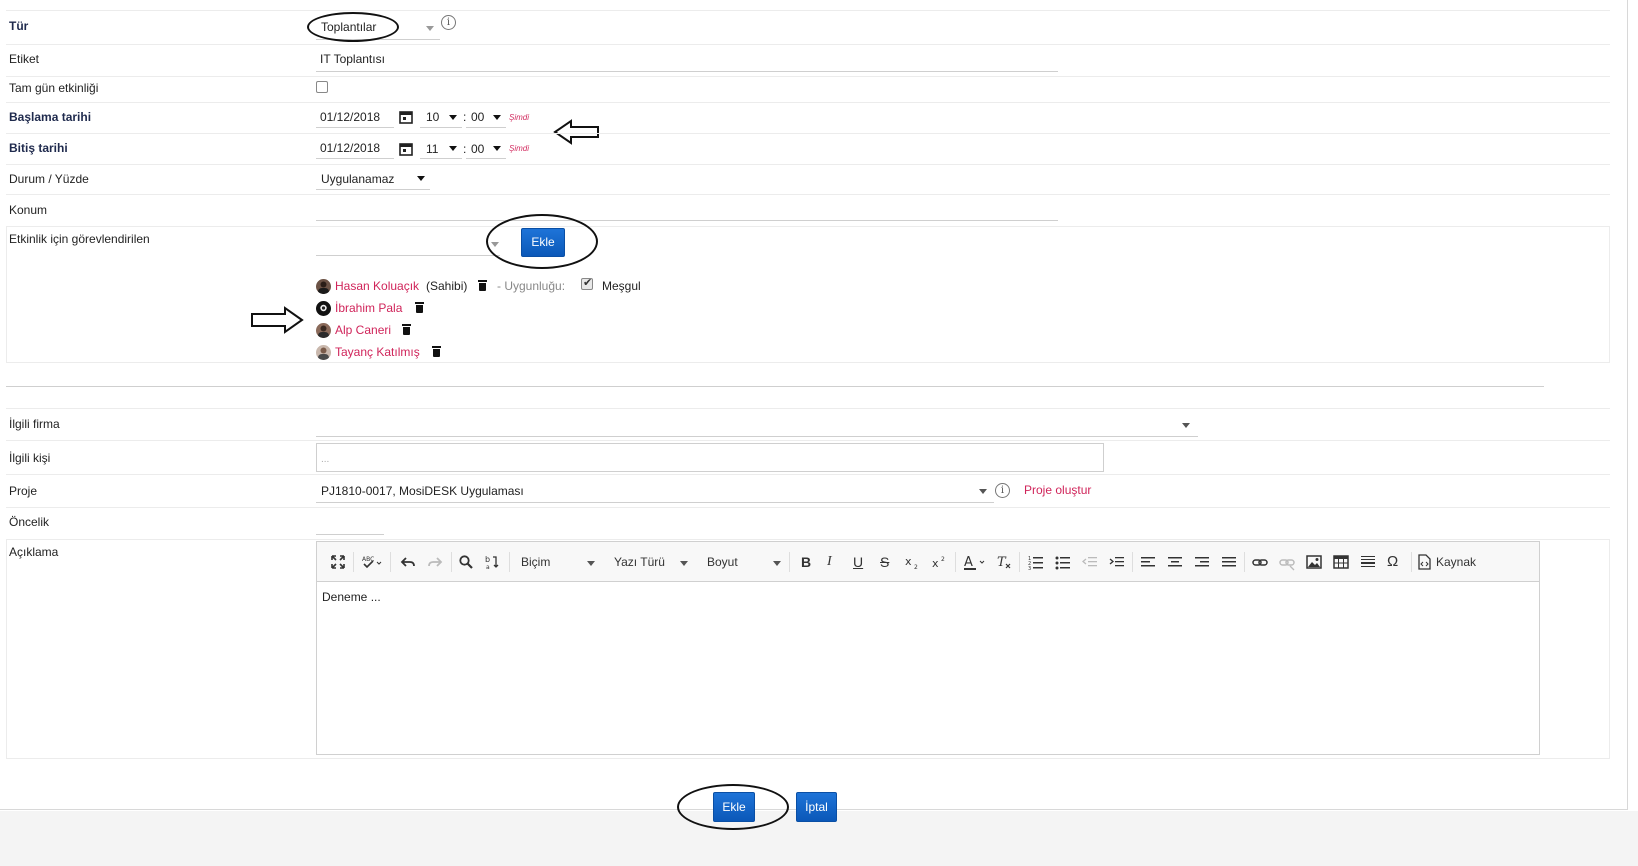 The height and width of the screenshot is (866, 1638). I want to click on bullet-list-icon, so click(1063, 562).